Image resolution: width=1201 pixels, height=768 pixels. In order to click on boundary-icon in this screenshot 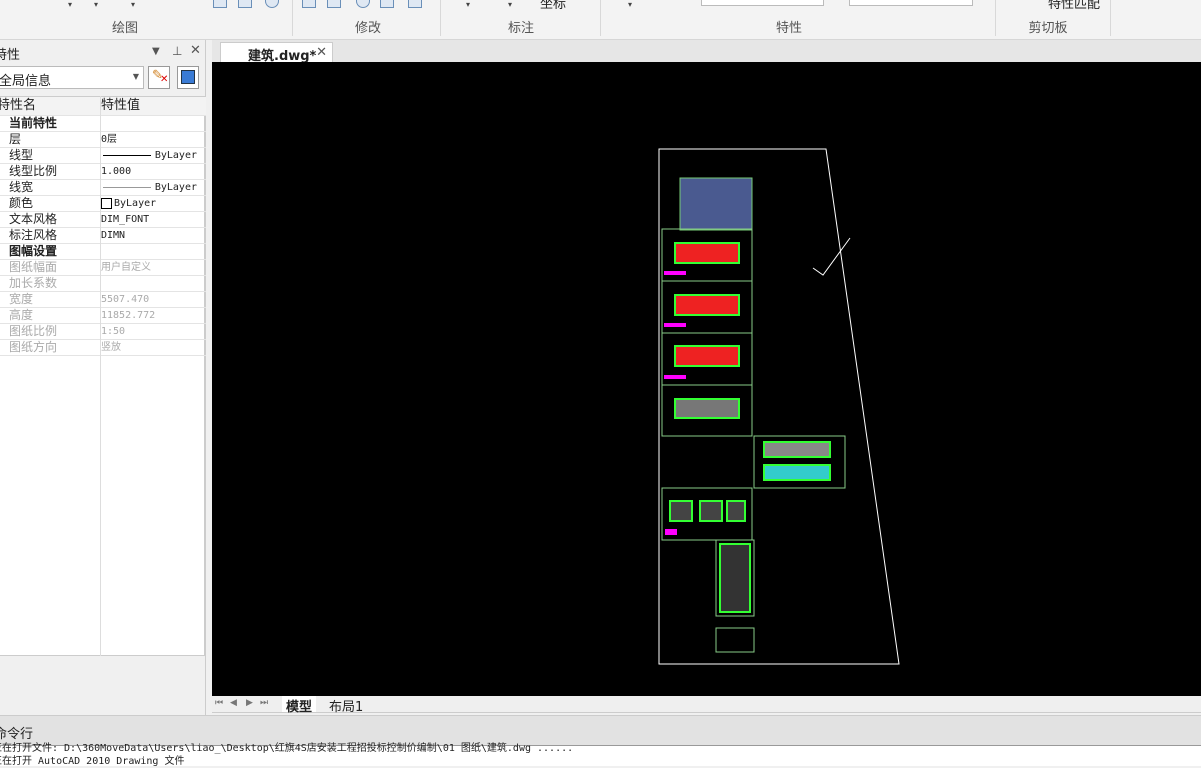, I will do `click(272, 4)`.